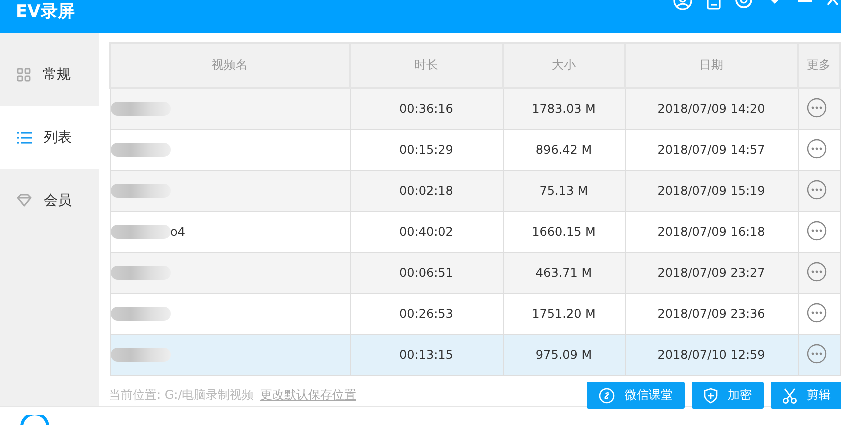  What do you see at coordinates (475, 109) in the screenshot?
I see `table-row: 00:36:16 1783.03 M 2018/07/09 14:20` at bounding box center [475, 109].